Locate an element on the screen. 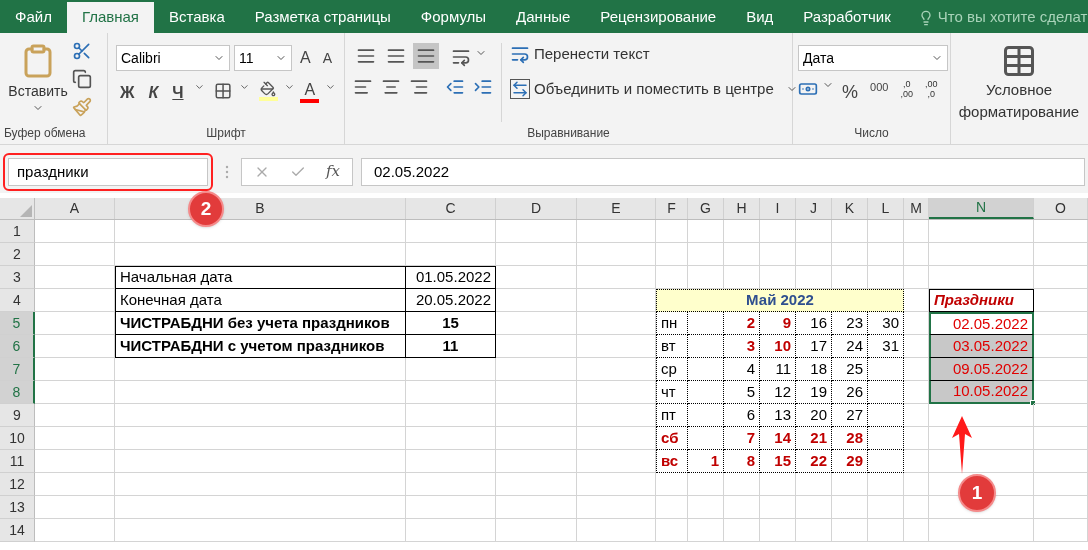 Image resolution: width=1088 pixels, height=550 pixels. table-cell: 24 is located at coordinates (850, 346).